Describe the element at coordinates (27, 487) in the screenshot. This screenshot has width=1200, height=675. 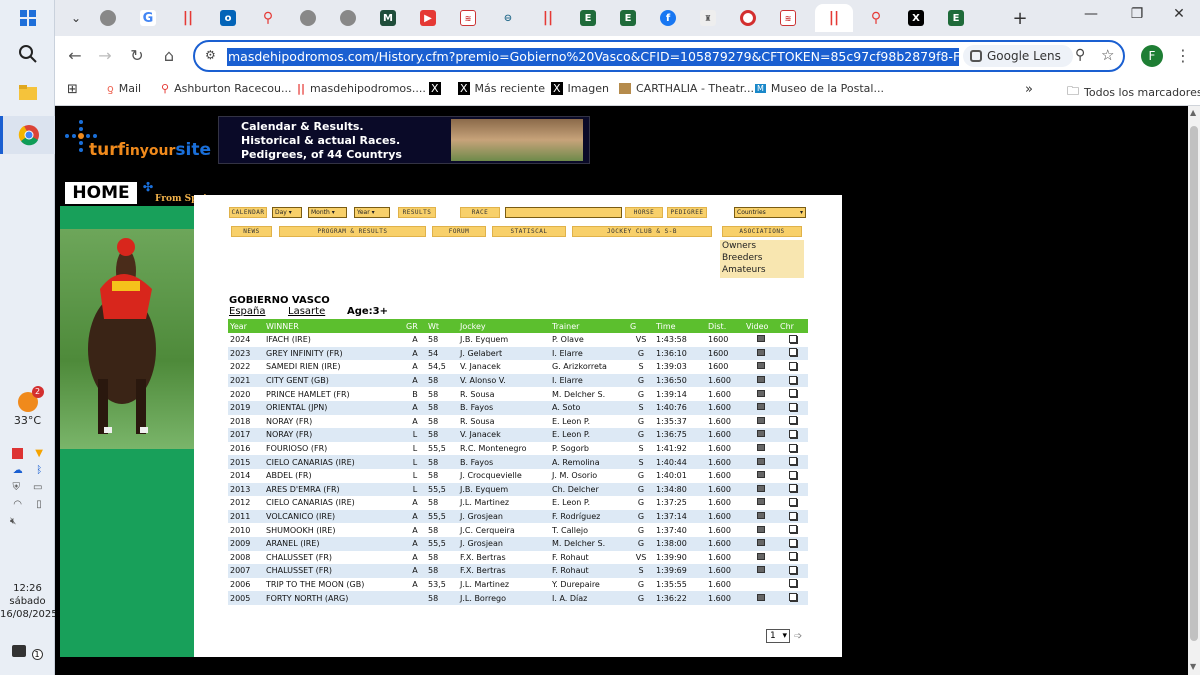
I see `tray-icons: ▼ ☁ ᛒ ⛨ ▭ ◠ ▯ 🔇︎` at that location.